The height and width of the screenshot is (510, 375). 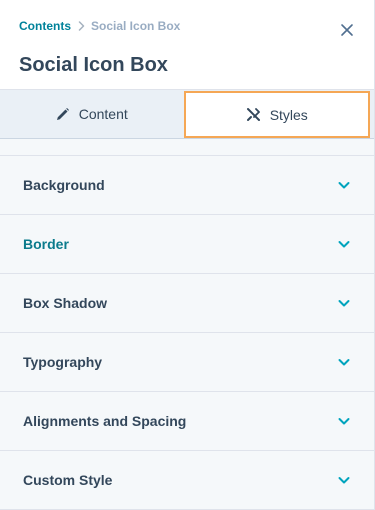 What do you see at coordinates (105, 421) in the screenshot?
I see `section-label: Alignments and Spacing` at bounding box center [105, 421].